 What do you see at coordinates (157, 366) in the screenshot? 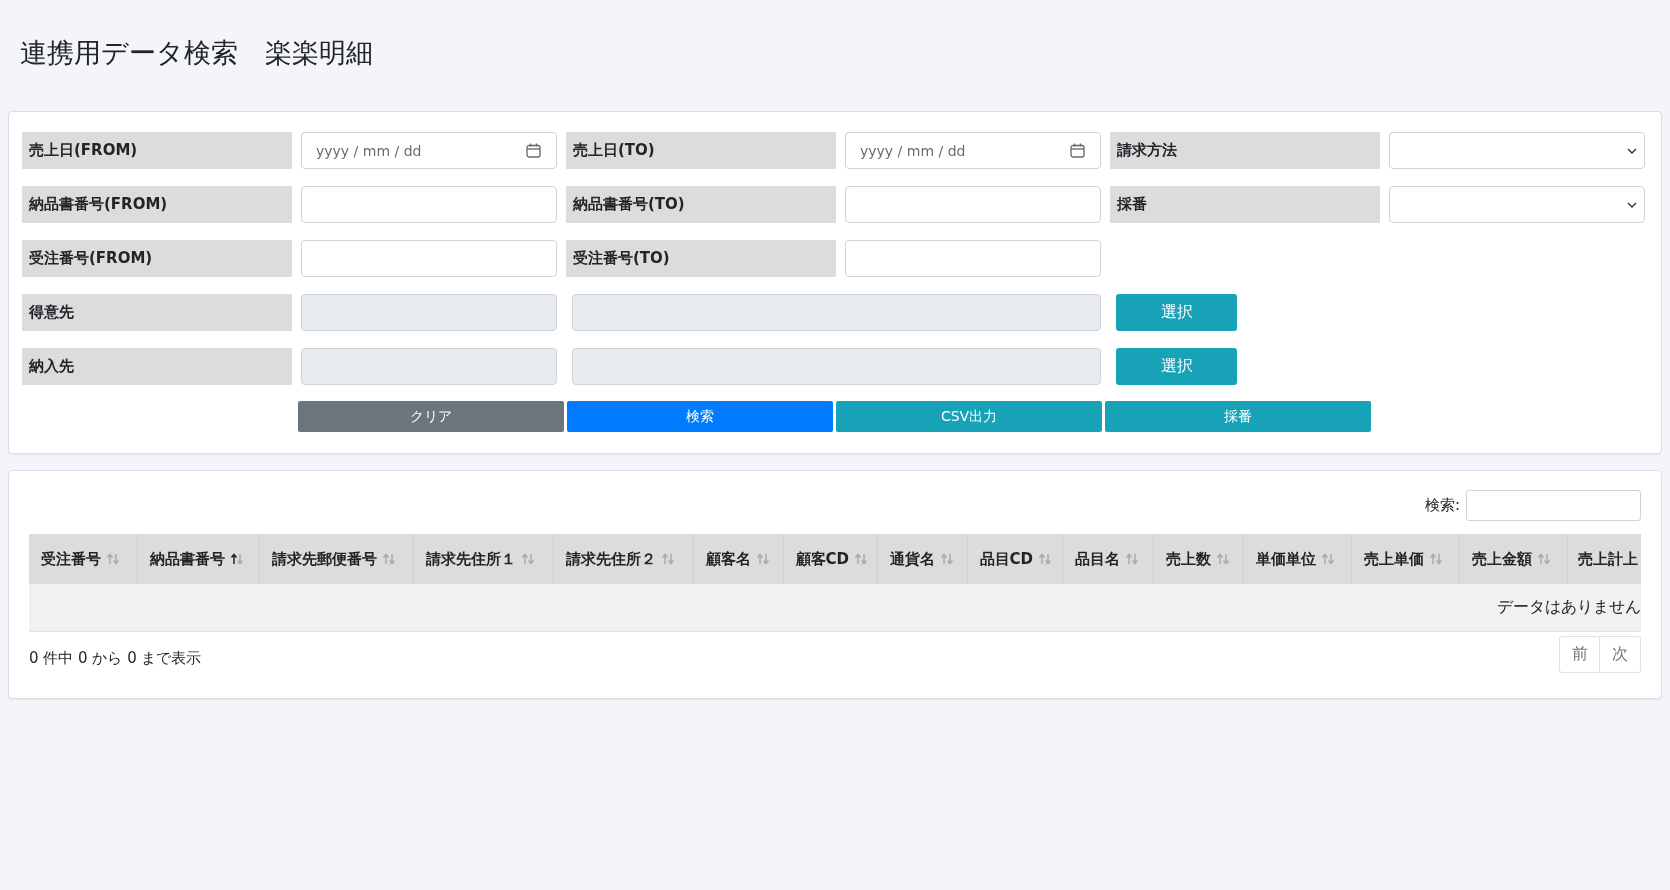
I see `field-label: 納入先` at bounding box center [157, 366].